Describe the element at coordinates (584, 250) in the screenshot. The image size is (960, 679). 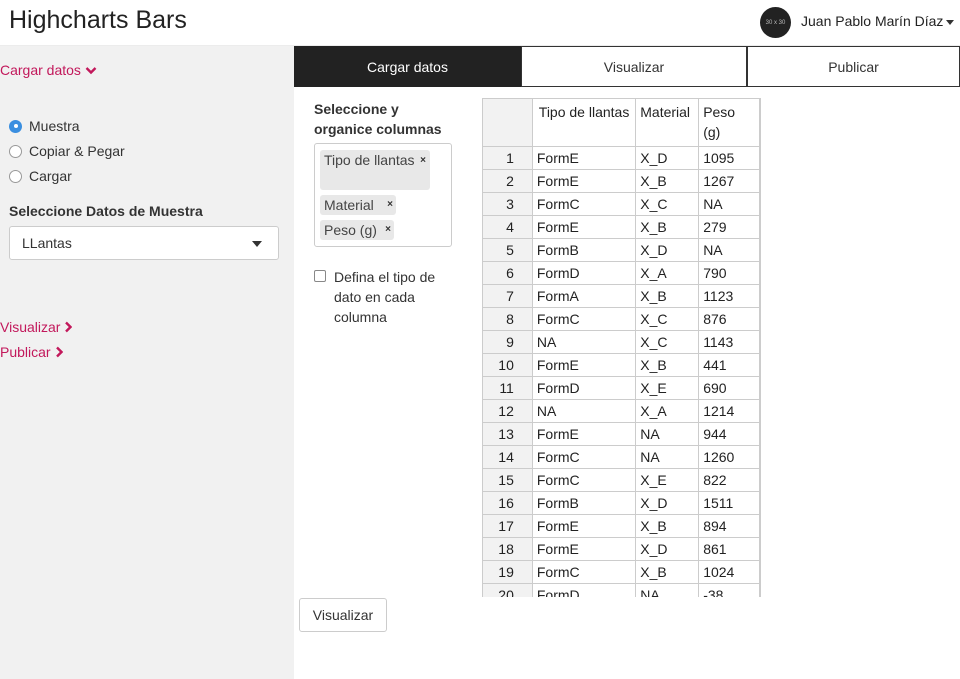
I see `table-cell-tipo: FormB` at that location.